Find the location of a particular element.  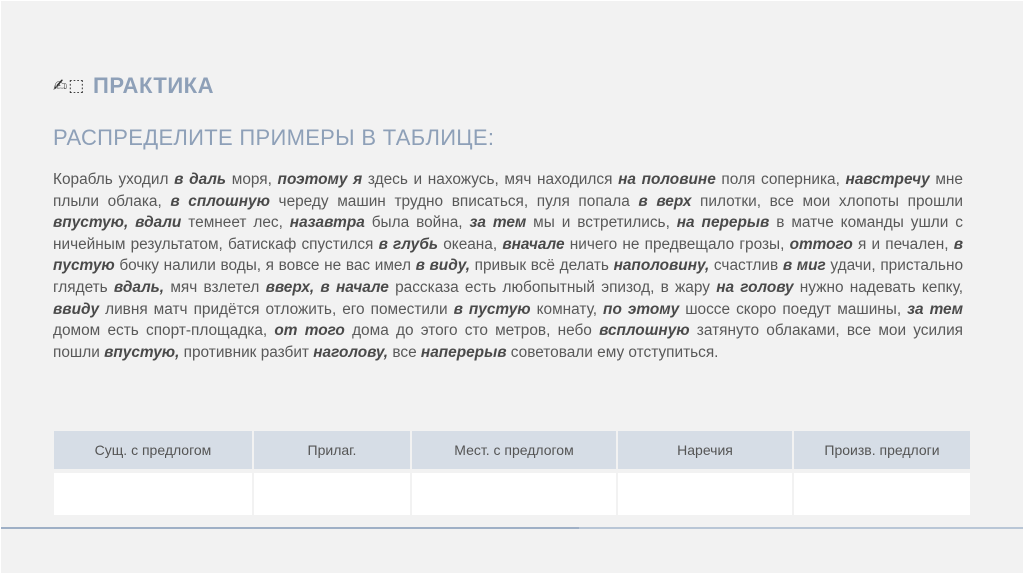

highlighted-word: поэтому я is located at coordinates (320, 179).